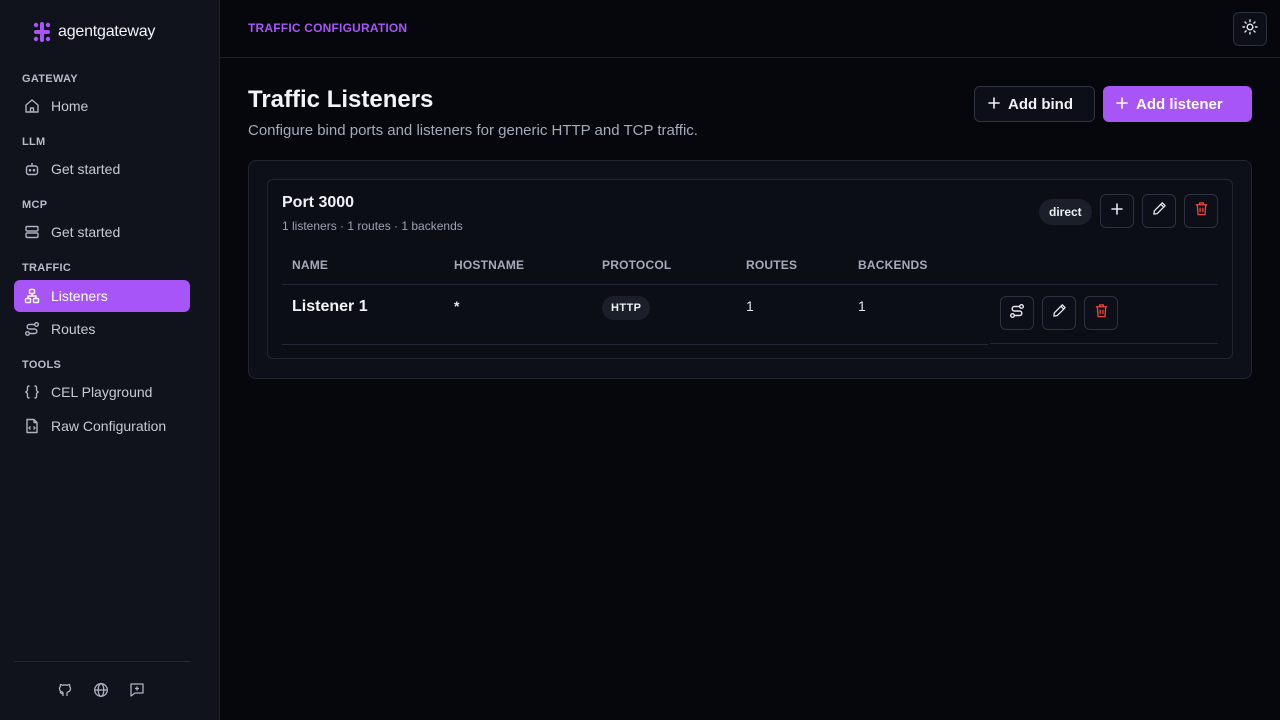  What do you see at coordinates (35, 205) in the screenshot?
I see `section-label-mcp: MCP` at bounding box center [35, 205].